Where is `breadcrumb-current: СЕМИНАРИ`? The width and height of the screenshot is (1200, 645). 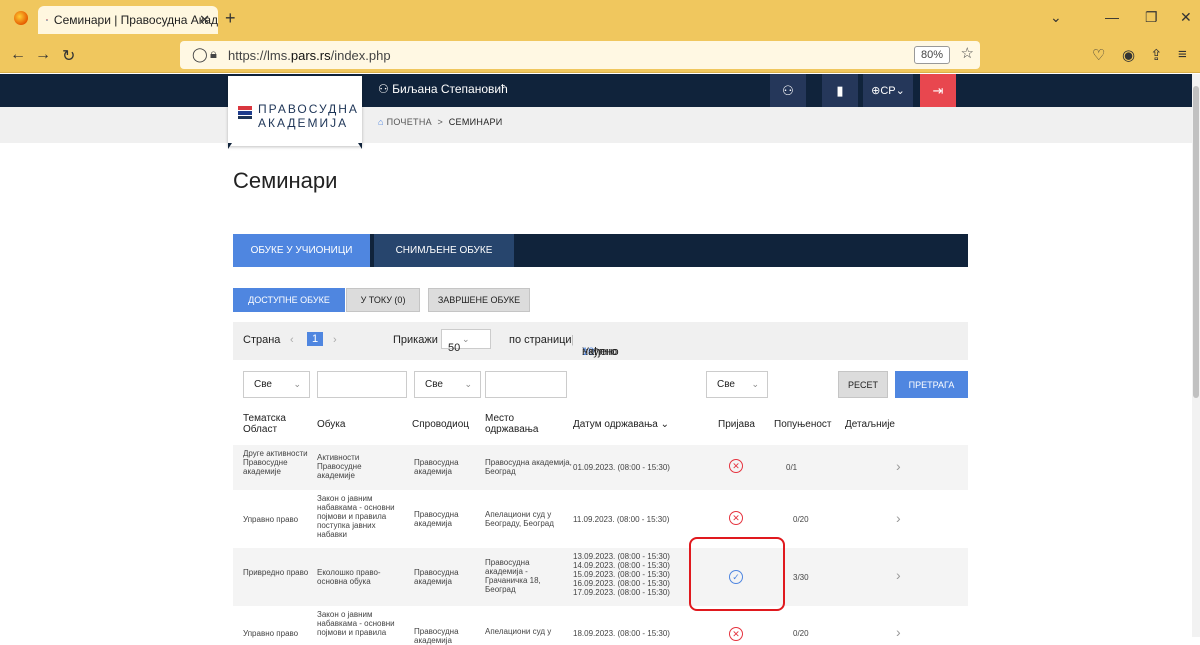
breadcrumb-current: СЕМИНАРИ is located at coordinates (476, 122).